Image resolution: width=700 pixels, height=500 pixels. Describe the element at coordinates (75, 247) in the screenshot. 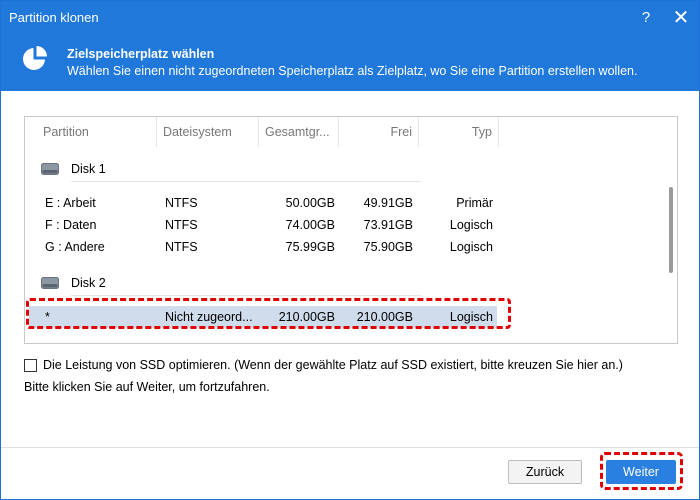

I see `partition-name: G : Andere` at that location.